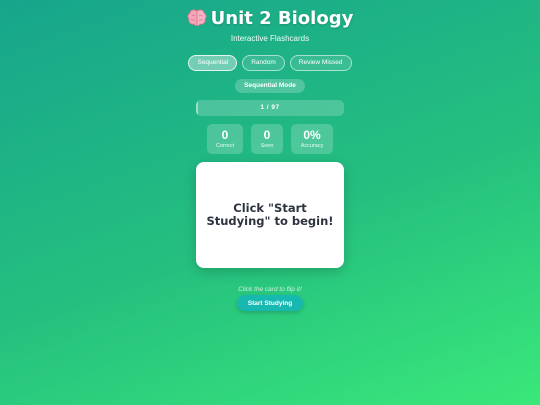  I want to click on brain-icon, so click(197, 18).